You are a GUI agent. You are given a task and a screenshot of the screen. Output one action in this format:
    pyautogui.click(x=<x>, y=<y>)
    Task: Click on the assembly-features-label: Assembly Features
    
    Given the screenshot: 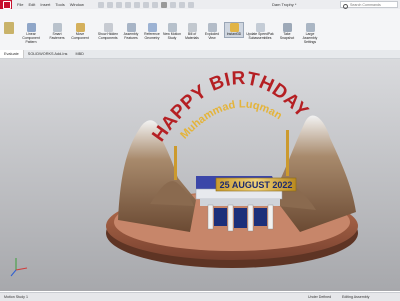 What is the action you would take?
    pyautogui.click(x=131, y=36)
    